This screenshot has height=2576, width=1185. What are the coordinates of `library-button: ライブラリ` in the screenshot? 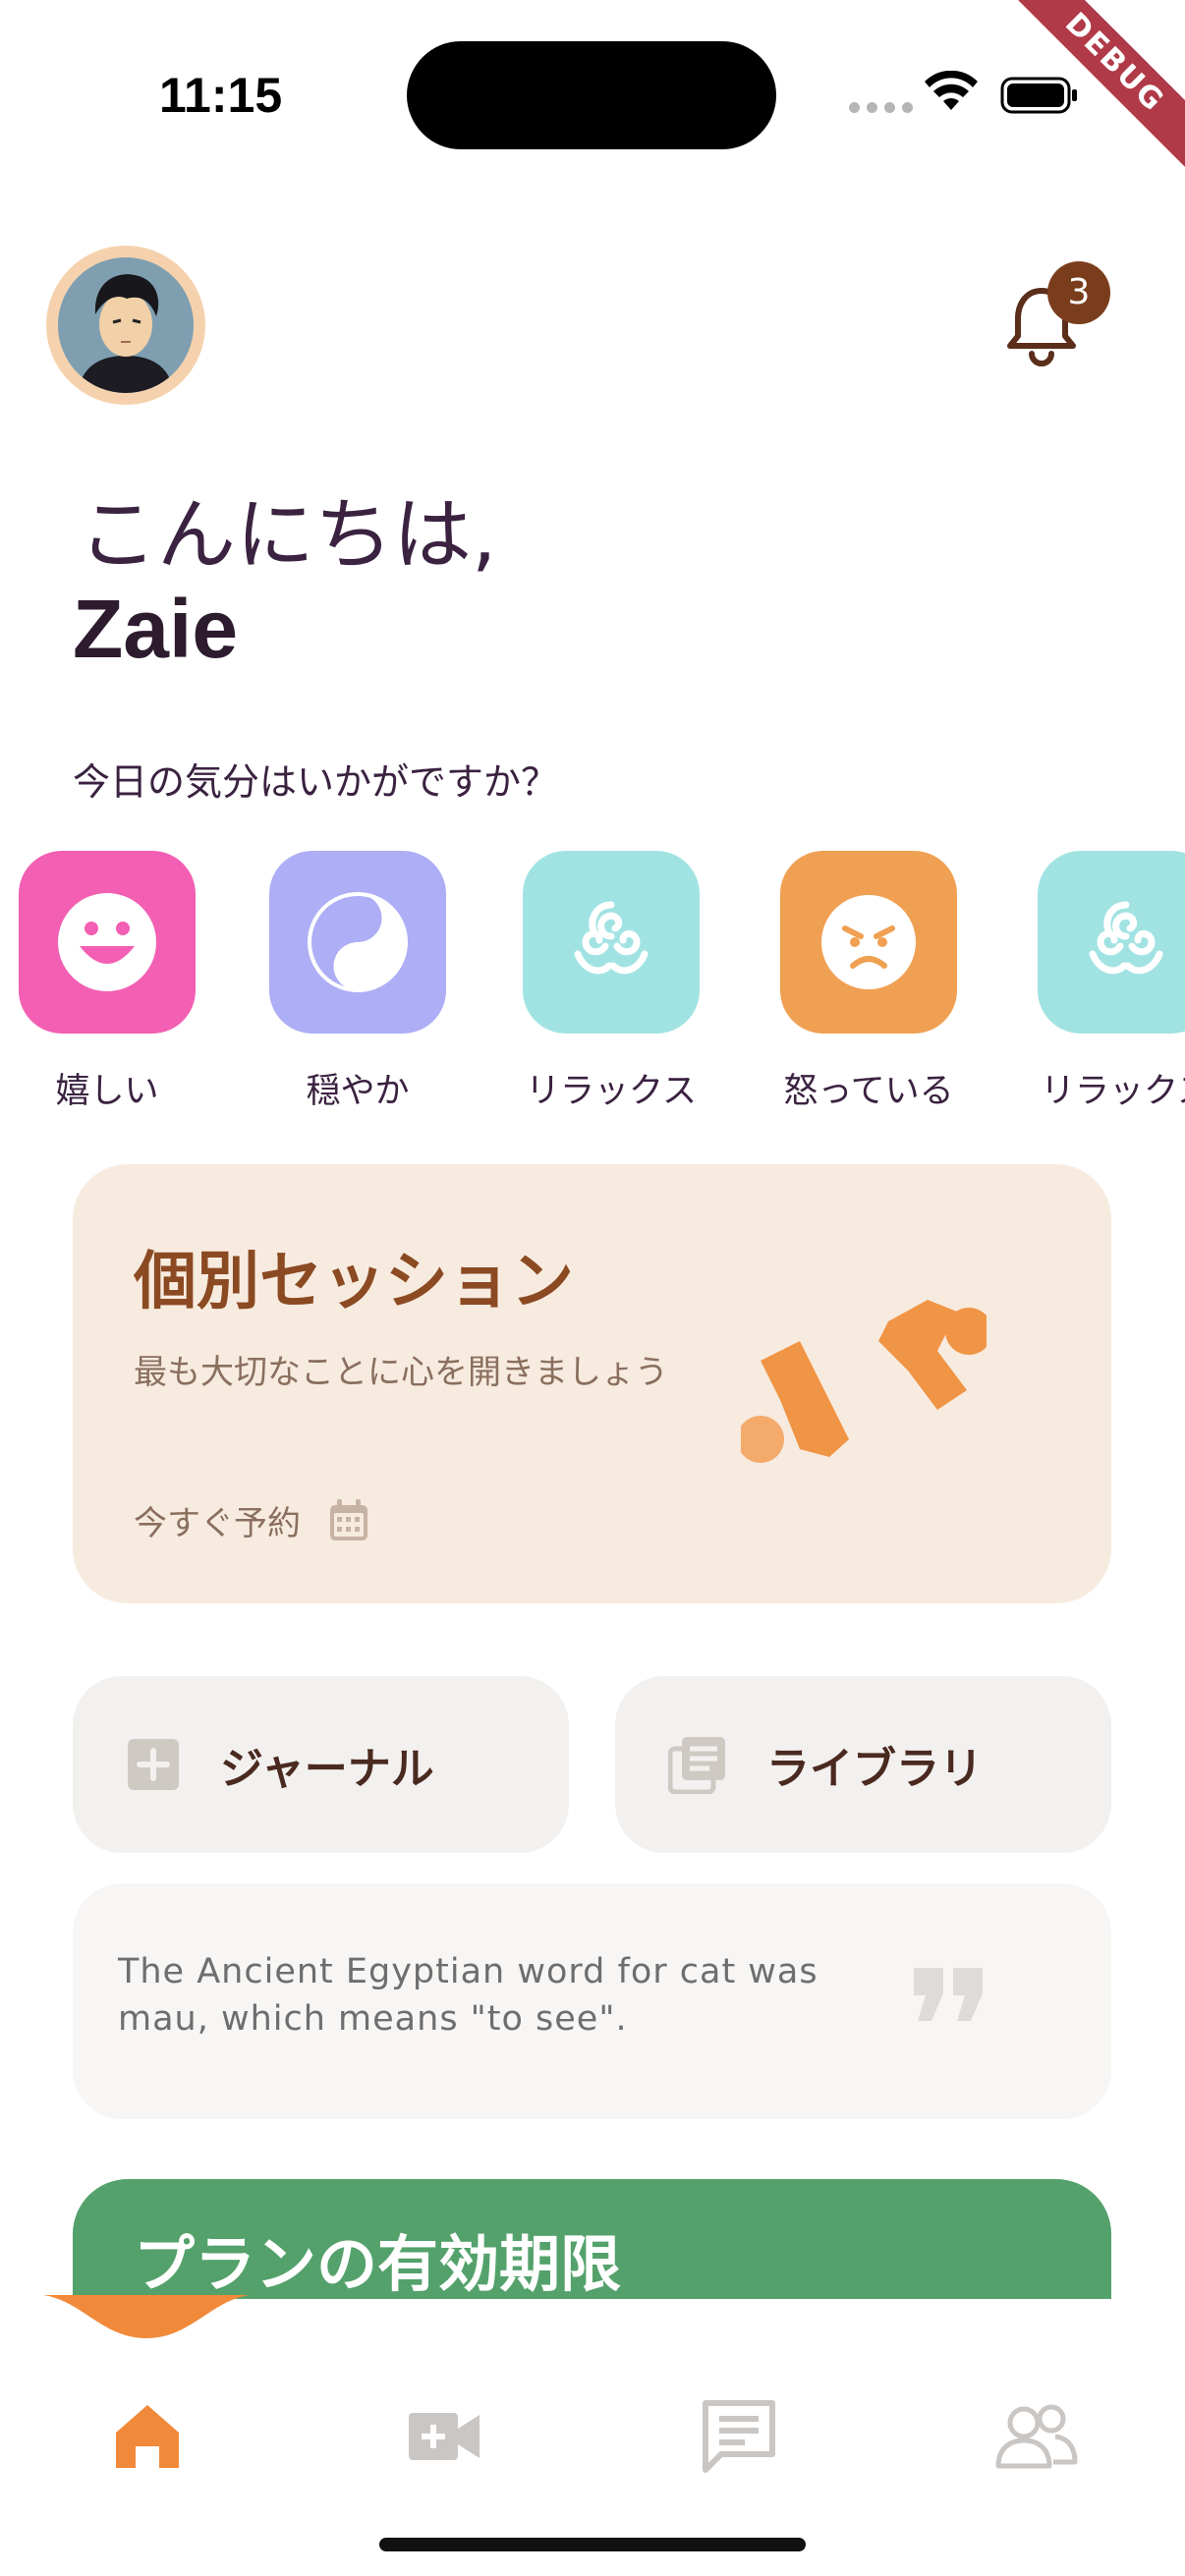 It's located at (863, 1764).